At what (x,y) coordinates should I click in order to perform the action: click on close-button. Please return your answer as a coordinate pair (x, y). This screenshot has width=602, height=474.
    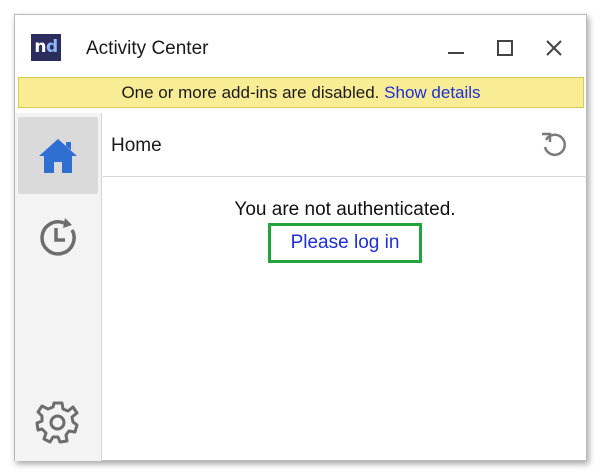
    Looking at the image, I should click on (554, 48).